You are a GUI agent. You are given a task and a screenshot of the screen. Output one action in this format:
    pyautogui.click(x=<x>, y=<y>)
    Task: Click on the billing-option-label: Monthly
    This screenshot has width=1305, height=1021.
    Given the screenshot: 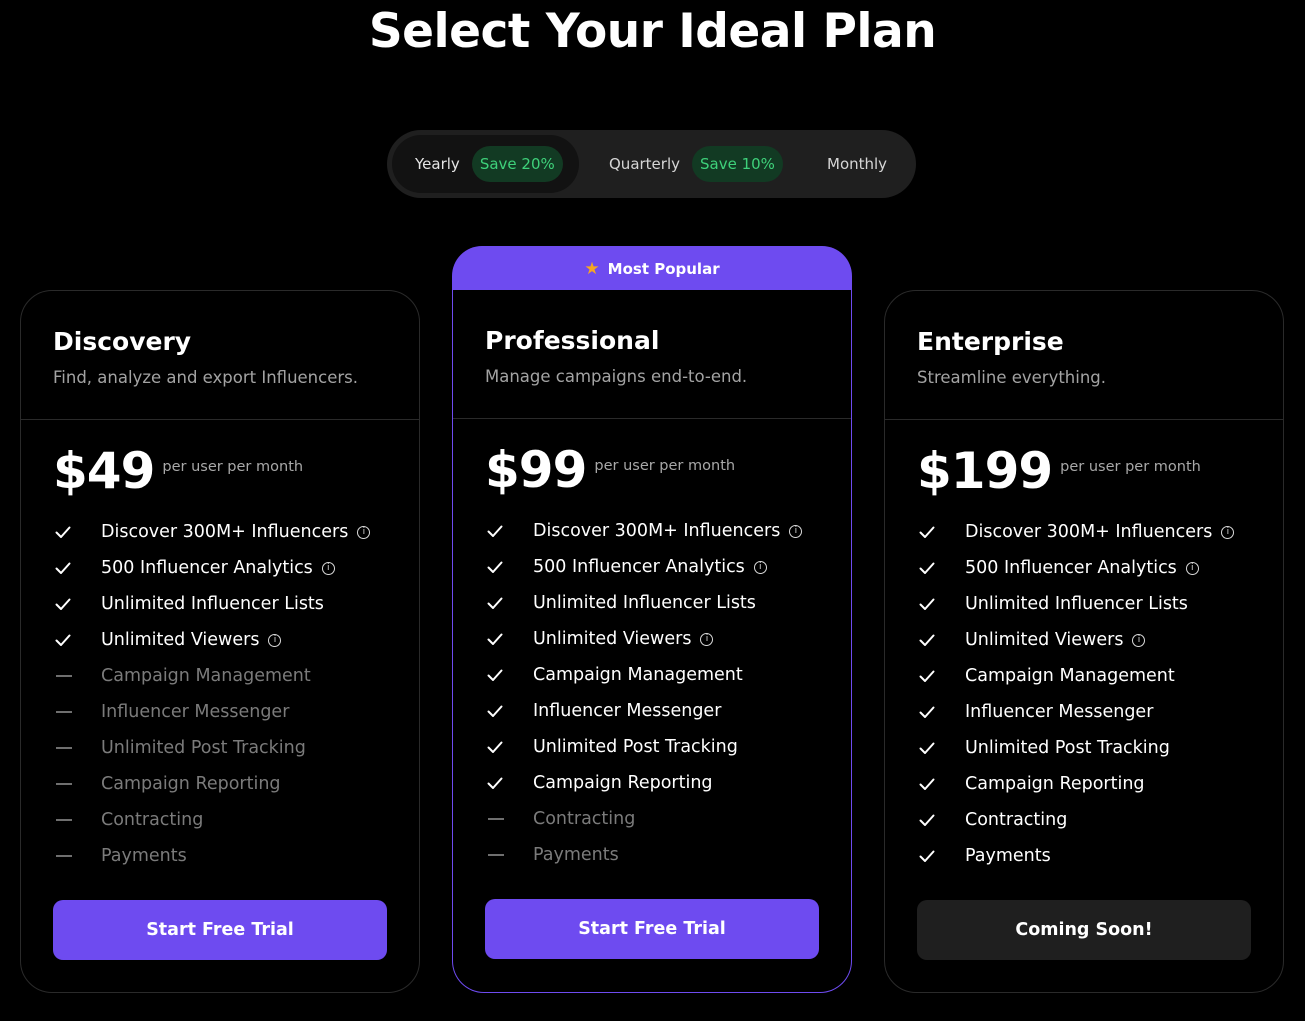 What is the action you would take?
    pyautogui.click(x=857, y=164)
    